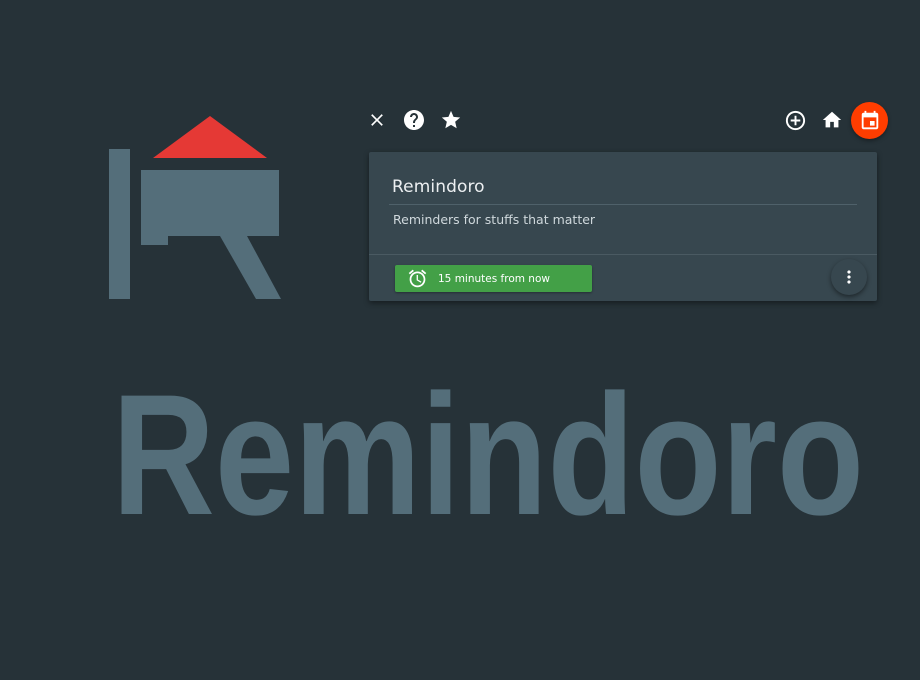 This screenshot has width=920, height=680. I want to click on home-button, so click(832, 120).